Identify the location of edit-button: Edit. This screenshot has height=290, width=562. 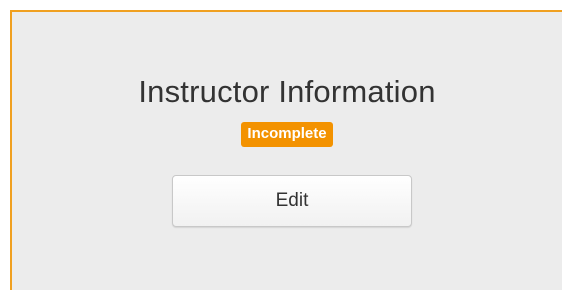
(292, 201).